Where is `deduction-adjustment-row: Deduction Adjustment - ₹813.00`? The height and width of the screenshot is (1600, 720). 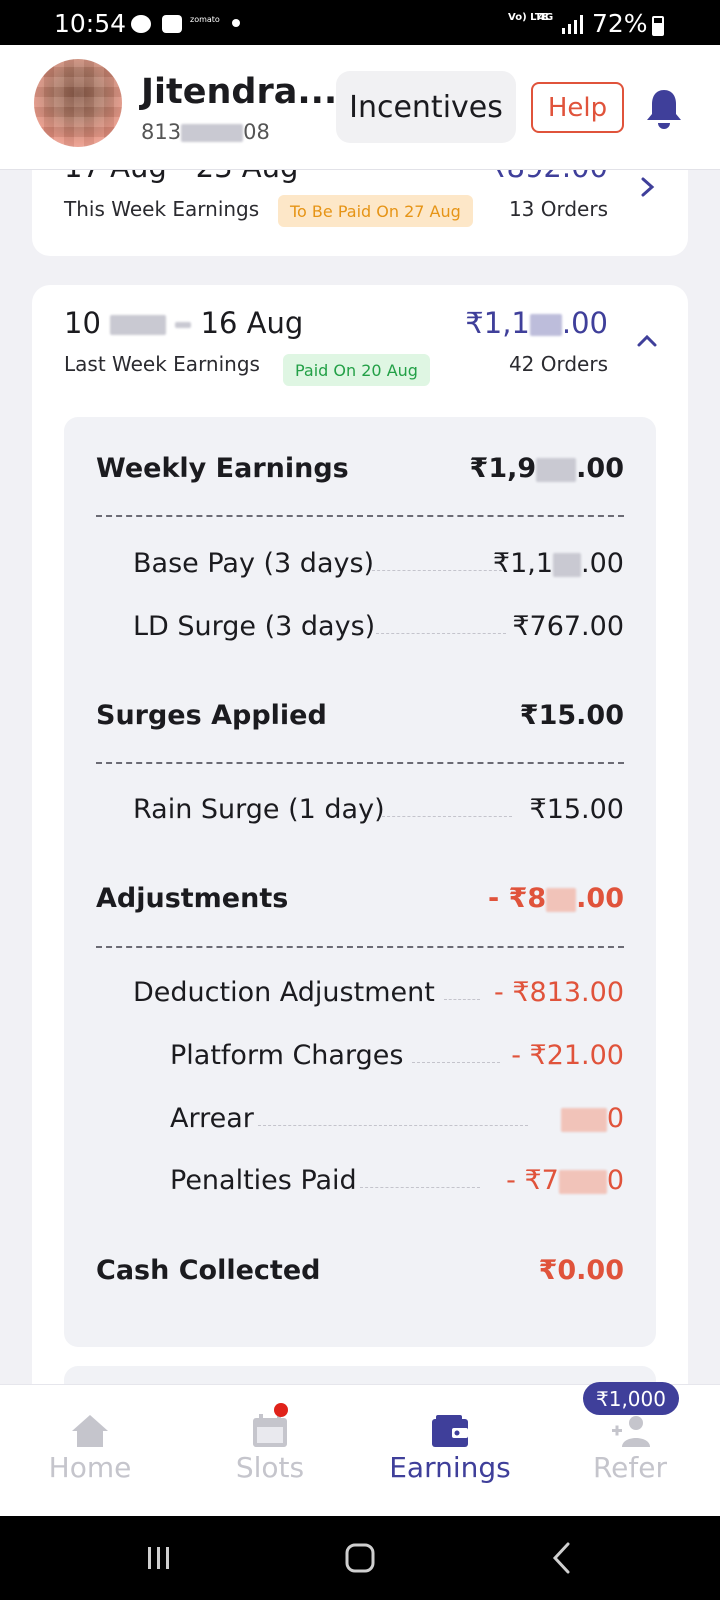 deduction-adjustment-row: Deduction Adjustment - ₹813.00 is located at coordinates (360, 997).